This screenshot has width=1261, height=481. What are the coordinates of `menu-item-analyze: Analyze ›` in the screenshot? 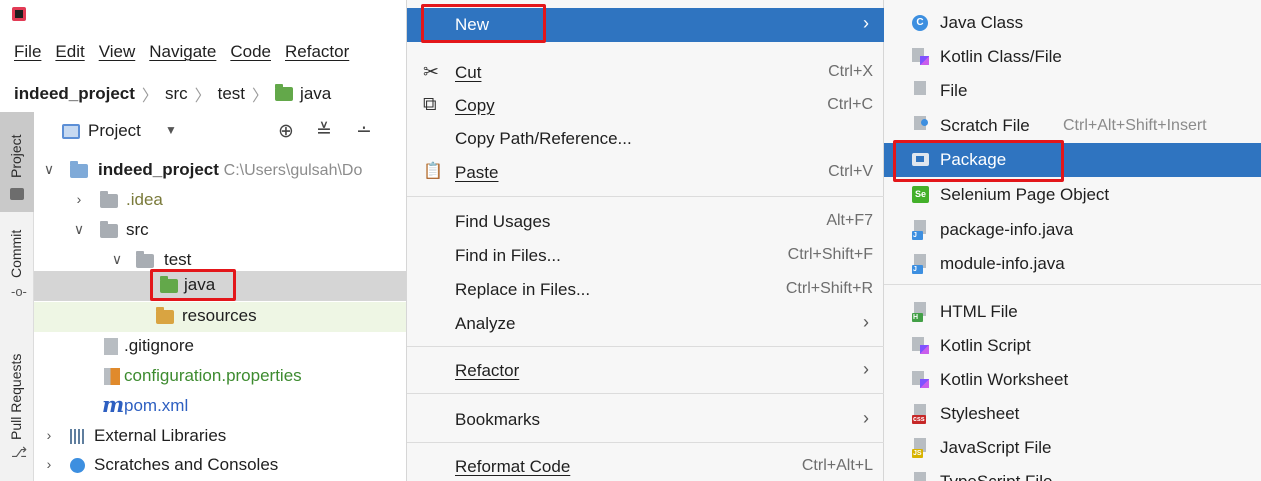 It's located at (646, 324).